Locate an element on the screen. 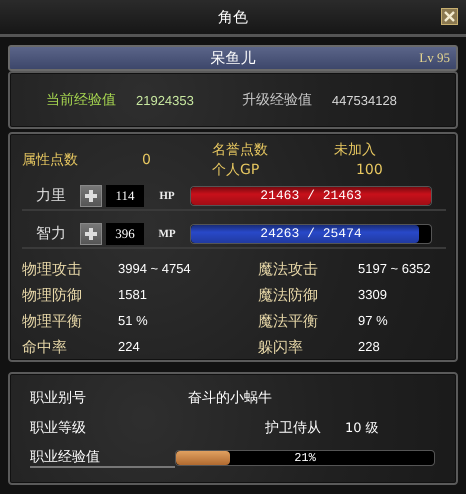  job-rank: 护卫侍从 is located at coordinates (293, 428).